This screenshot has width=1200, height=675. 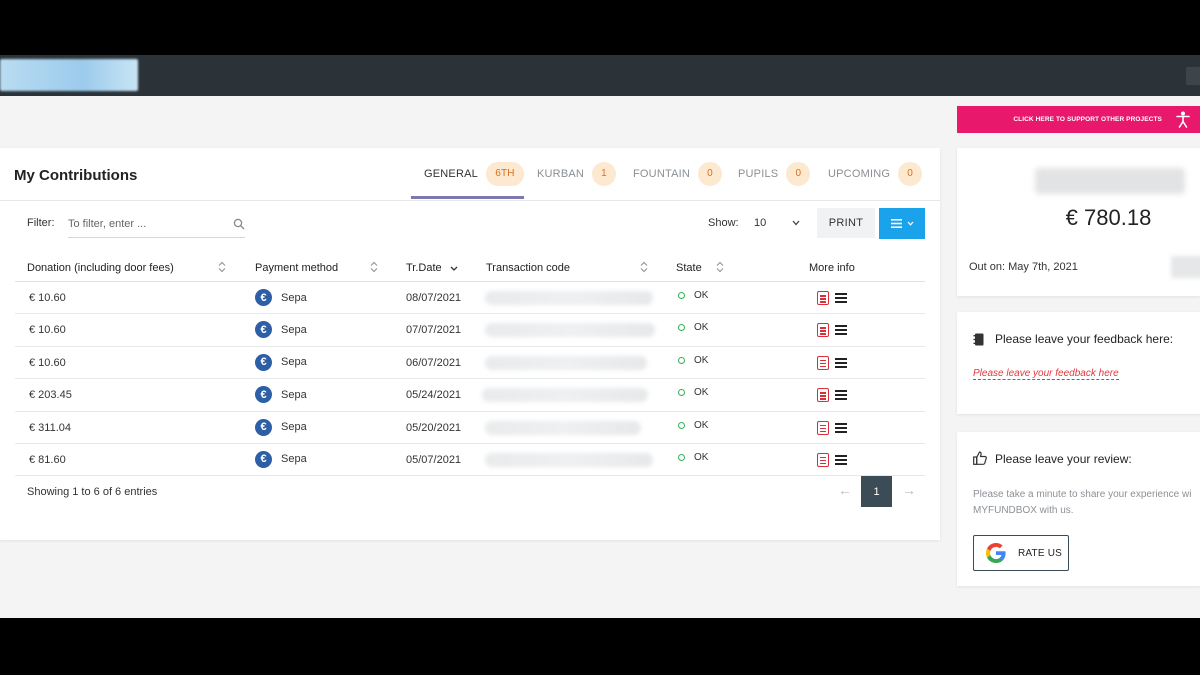 I want to click on notebook-icon, so click(x=978, y=339).